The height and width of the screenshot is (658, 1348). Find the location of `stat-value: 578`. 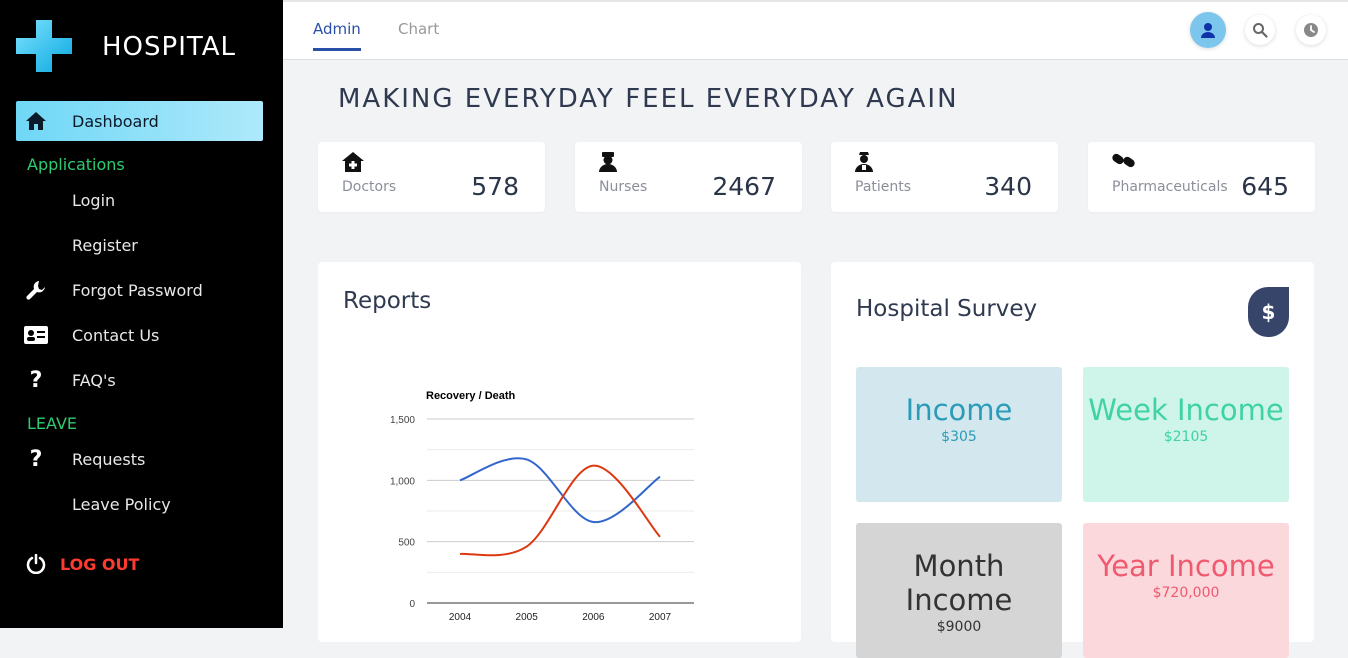

stat-value: 578 is located at coordinates (495, 186).